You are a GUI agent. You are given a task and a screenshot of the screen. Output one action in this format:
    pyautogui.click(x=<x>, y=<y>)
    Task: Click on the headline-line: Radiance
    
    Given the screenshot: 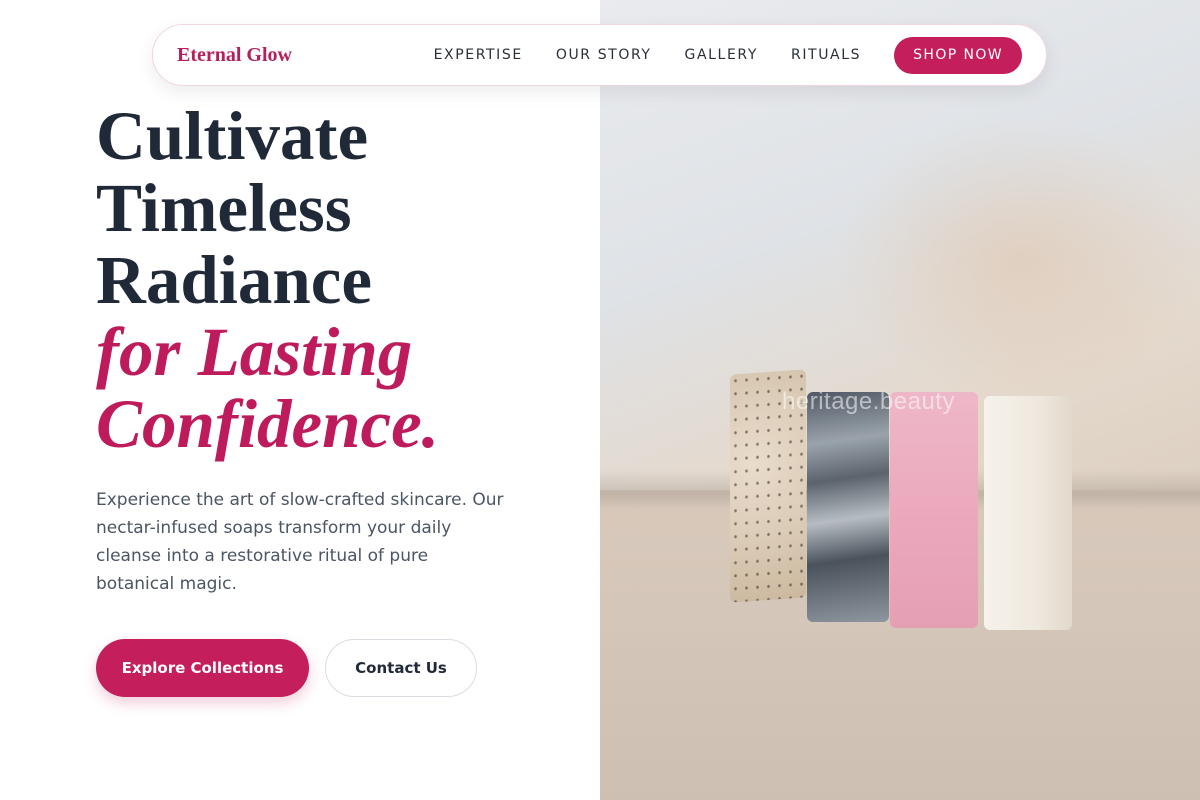 What is the action you would take?
    pyautogui.click(x=234, y=280)
    